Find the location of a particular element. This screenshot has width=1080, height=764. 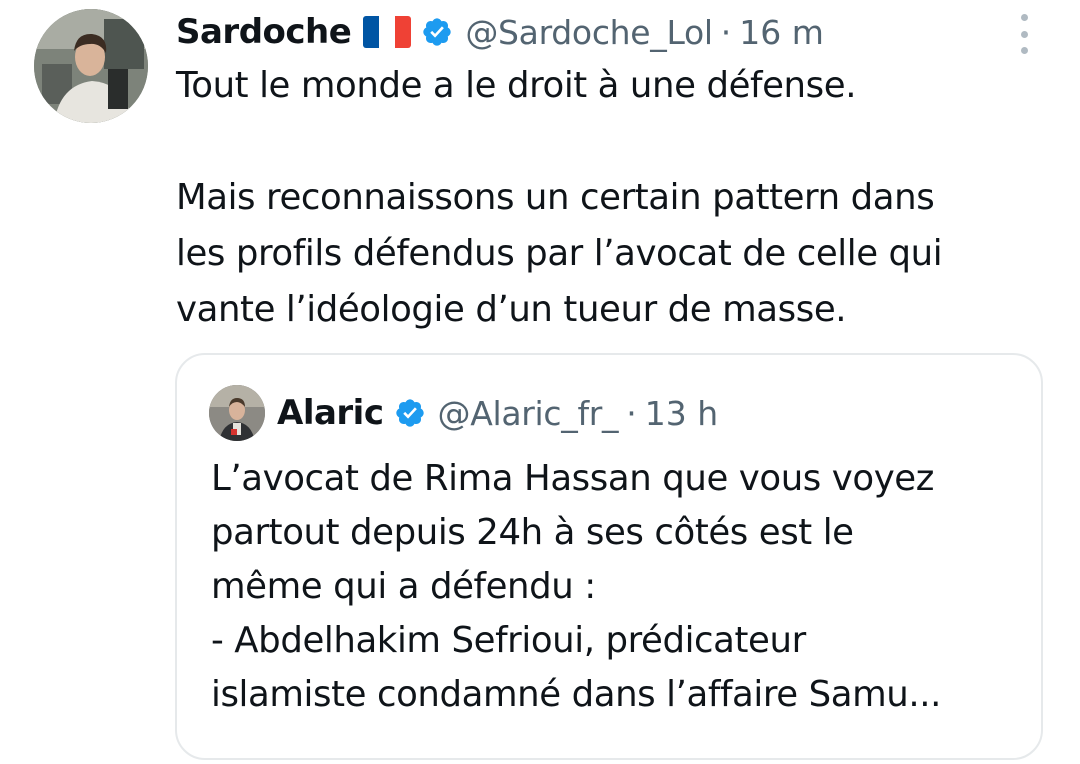

quoted-author-handle: @Alaric_fr_ is located at coordinates (528, 413).